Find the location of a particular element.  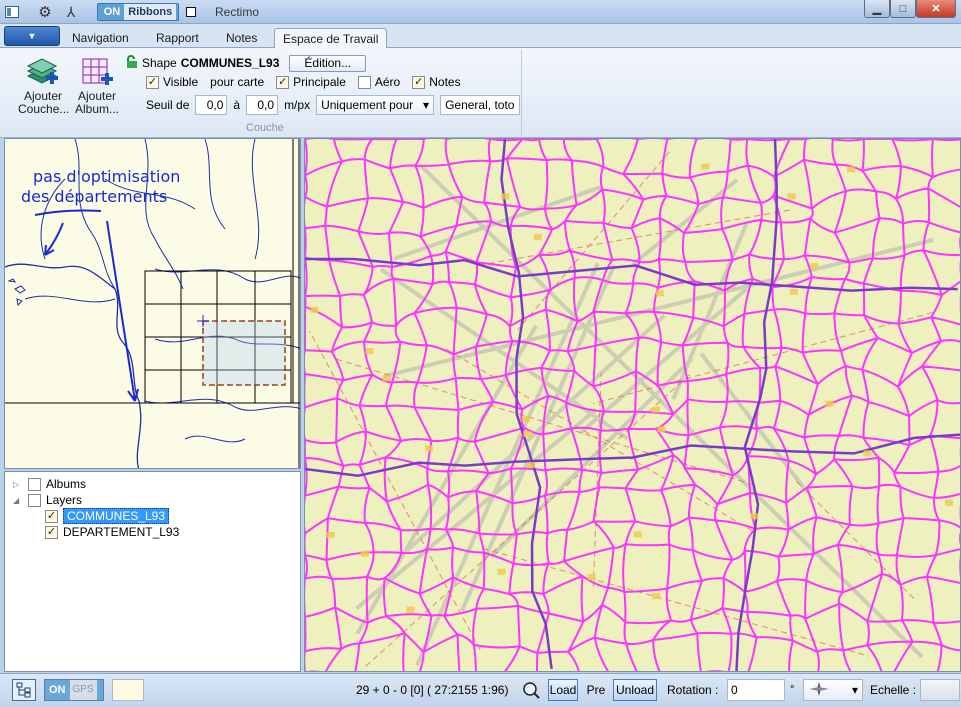

gps-toggle: ON GPS is located at coordinates (74, 690).